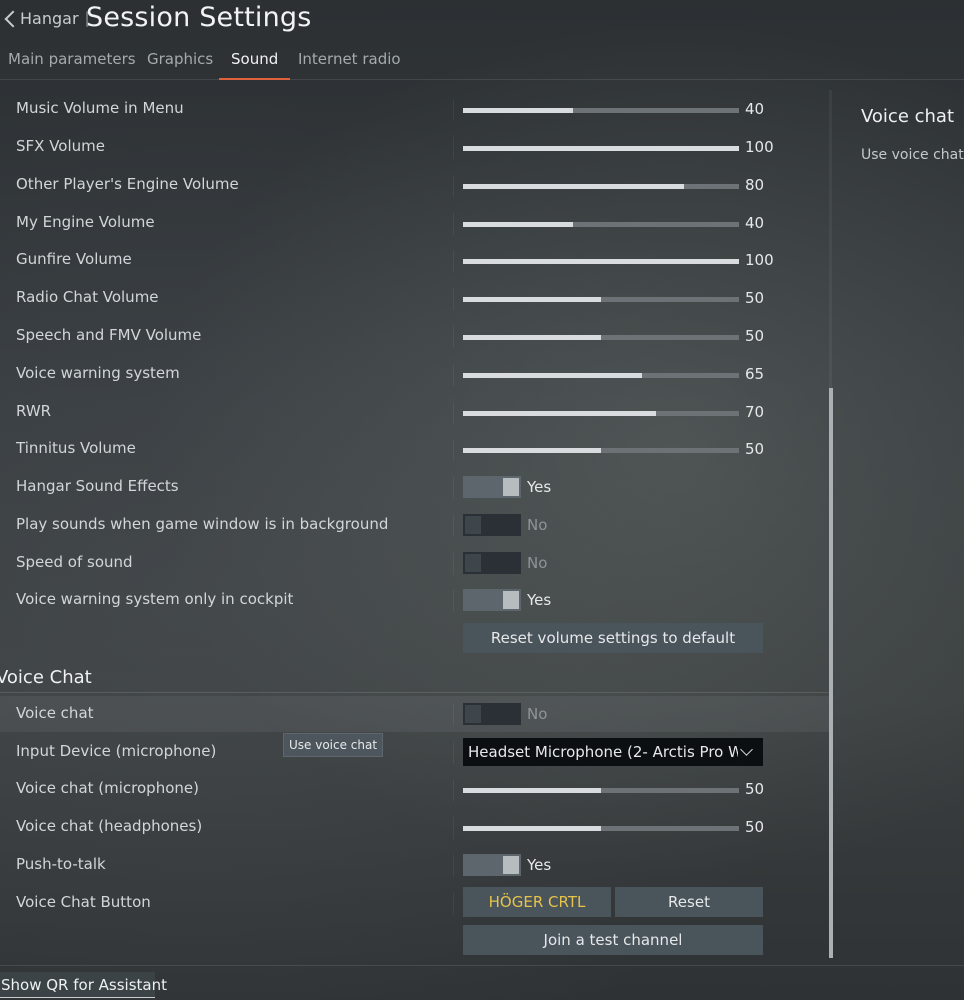 The image size is (964, 1000). Describe the element at coordinates (415, 692) in the screenshot. I see `section-divider` at that location.